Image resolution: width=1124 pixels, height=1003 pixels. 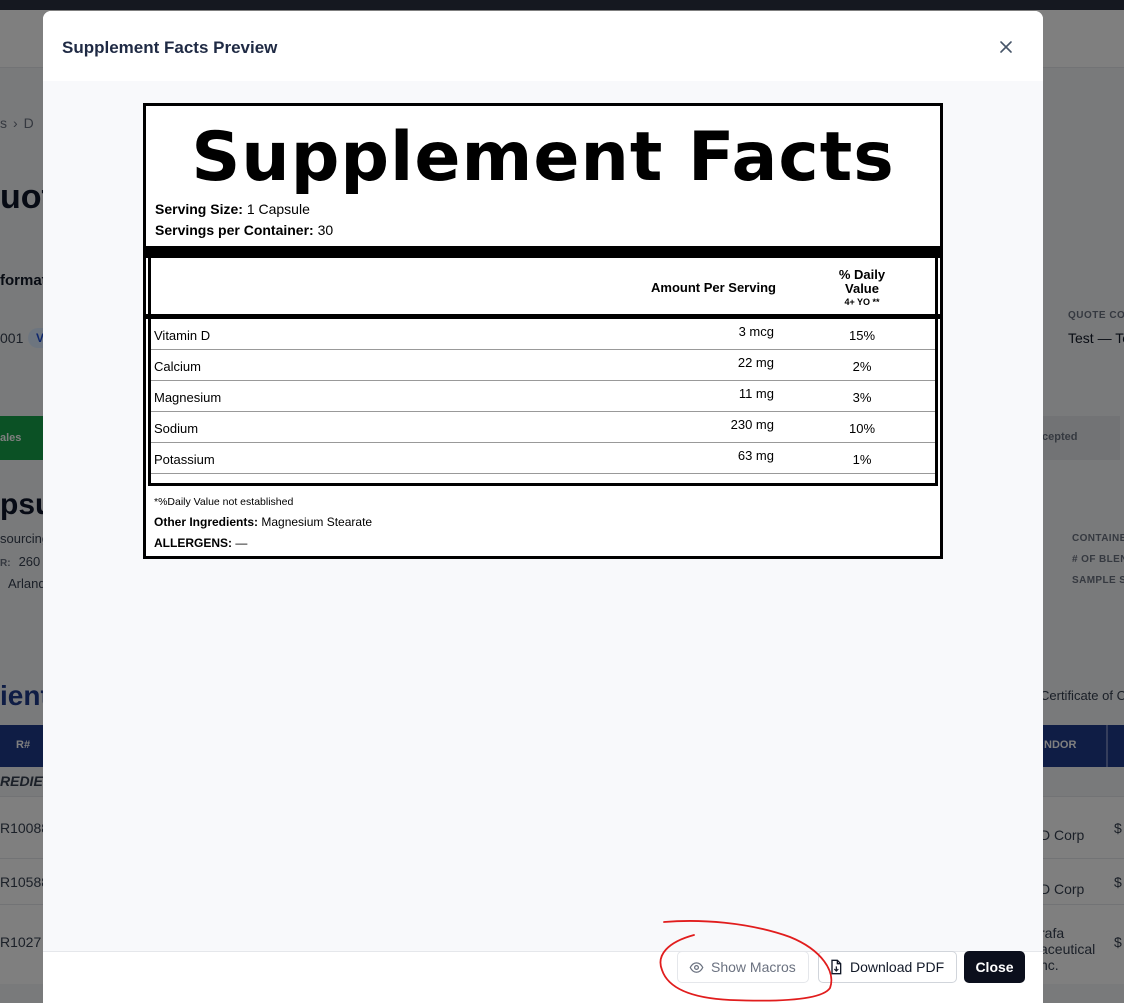 I want to click on label-heading: Supplement Facts, so click(x=543, y=157).